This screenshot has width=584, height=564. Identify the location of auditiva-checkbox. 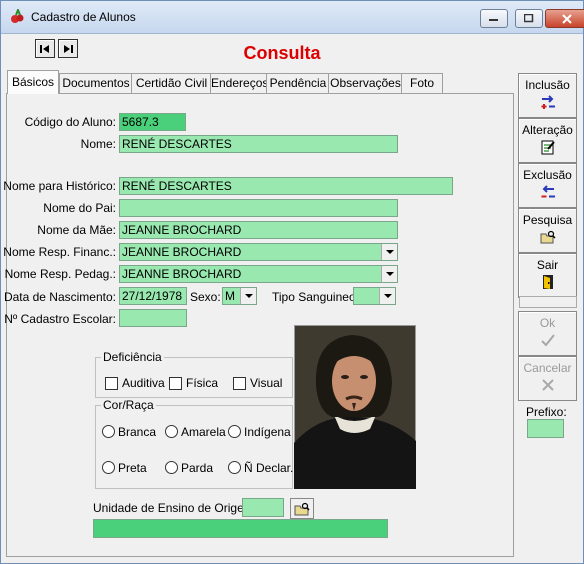
(111, 383).